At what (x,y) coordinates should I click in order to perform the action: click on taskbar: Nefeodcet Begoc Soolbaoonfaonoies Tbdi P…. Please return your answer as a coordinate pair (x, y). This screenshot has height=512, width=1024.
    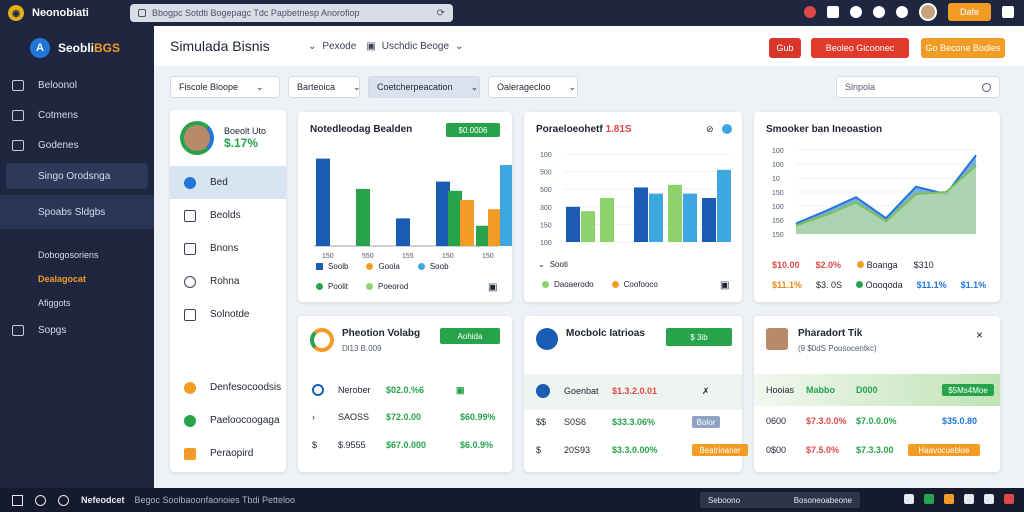
    Looking at the image, I should click on (512, 500).